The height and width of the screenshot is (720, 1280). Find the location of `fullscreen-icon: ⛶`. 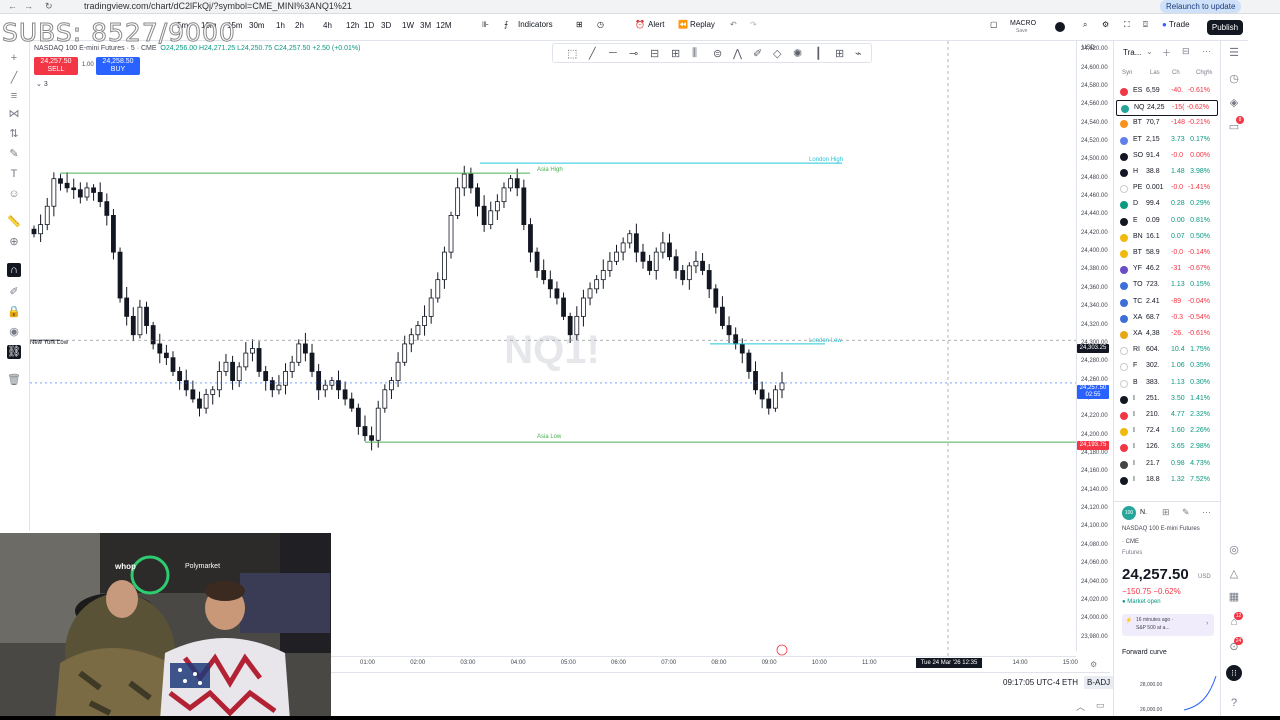

fullscreen-icon: ⛶ is located at coordinates (1127, 25).